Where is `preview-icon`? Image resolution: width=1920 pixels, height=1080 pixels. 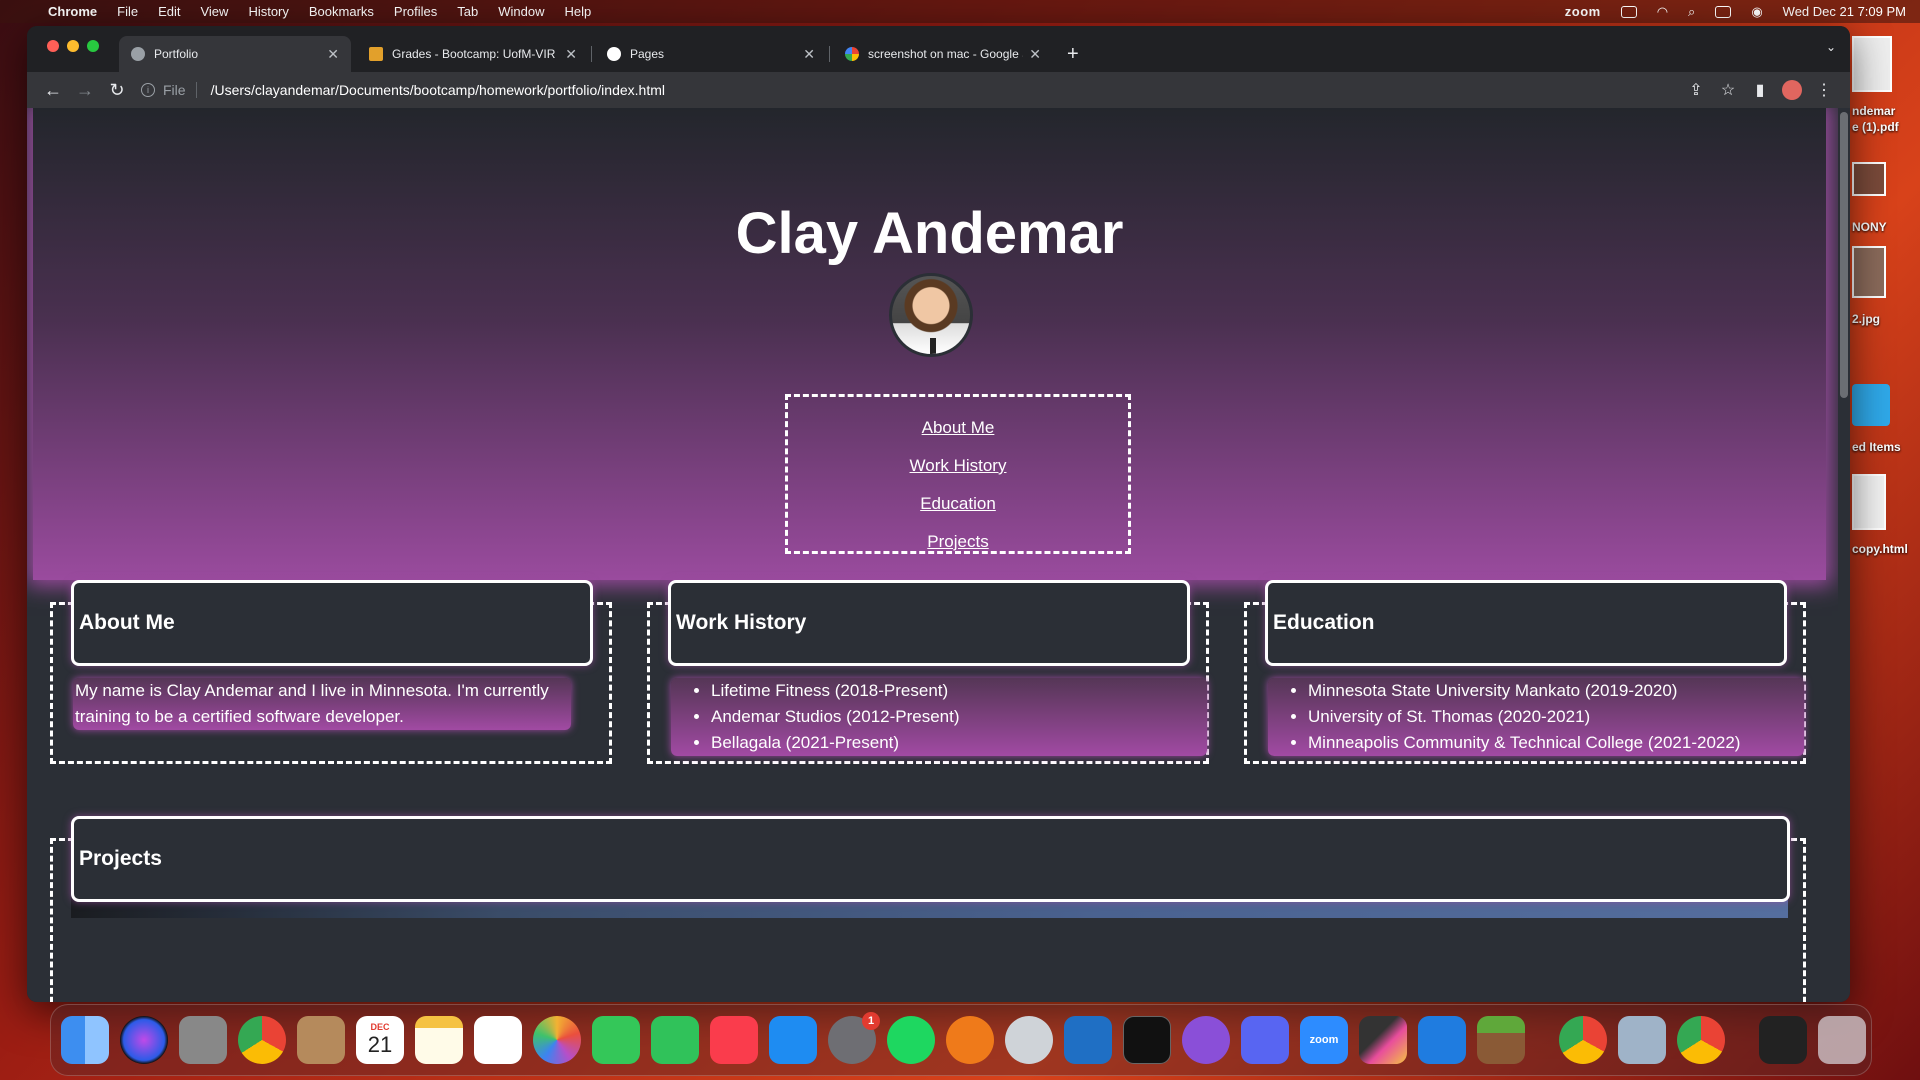
preview-icon is located at coordinates (1642, 1040).